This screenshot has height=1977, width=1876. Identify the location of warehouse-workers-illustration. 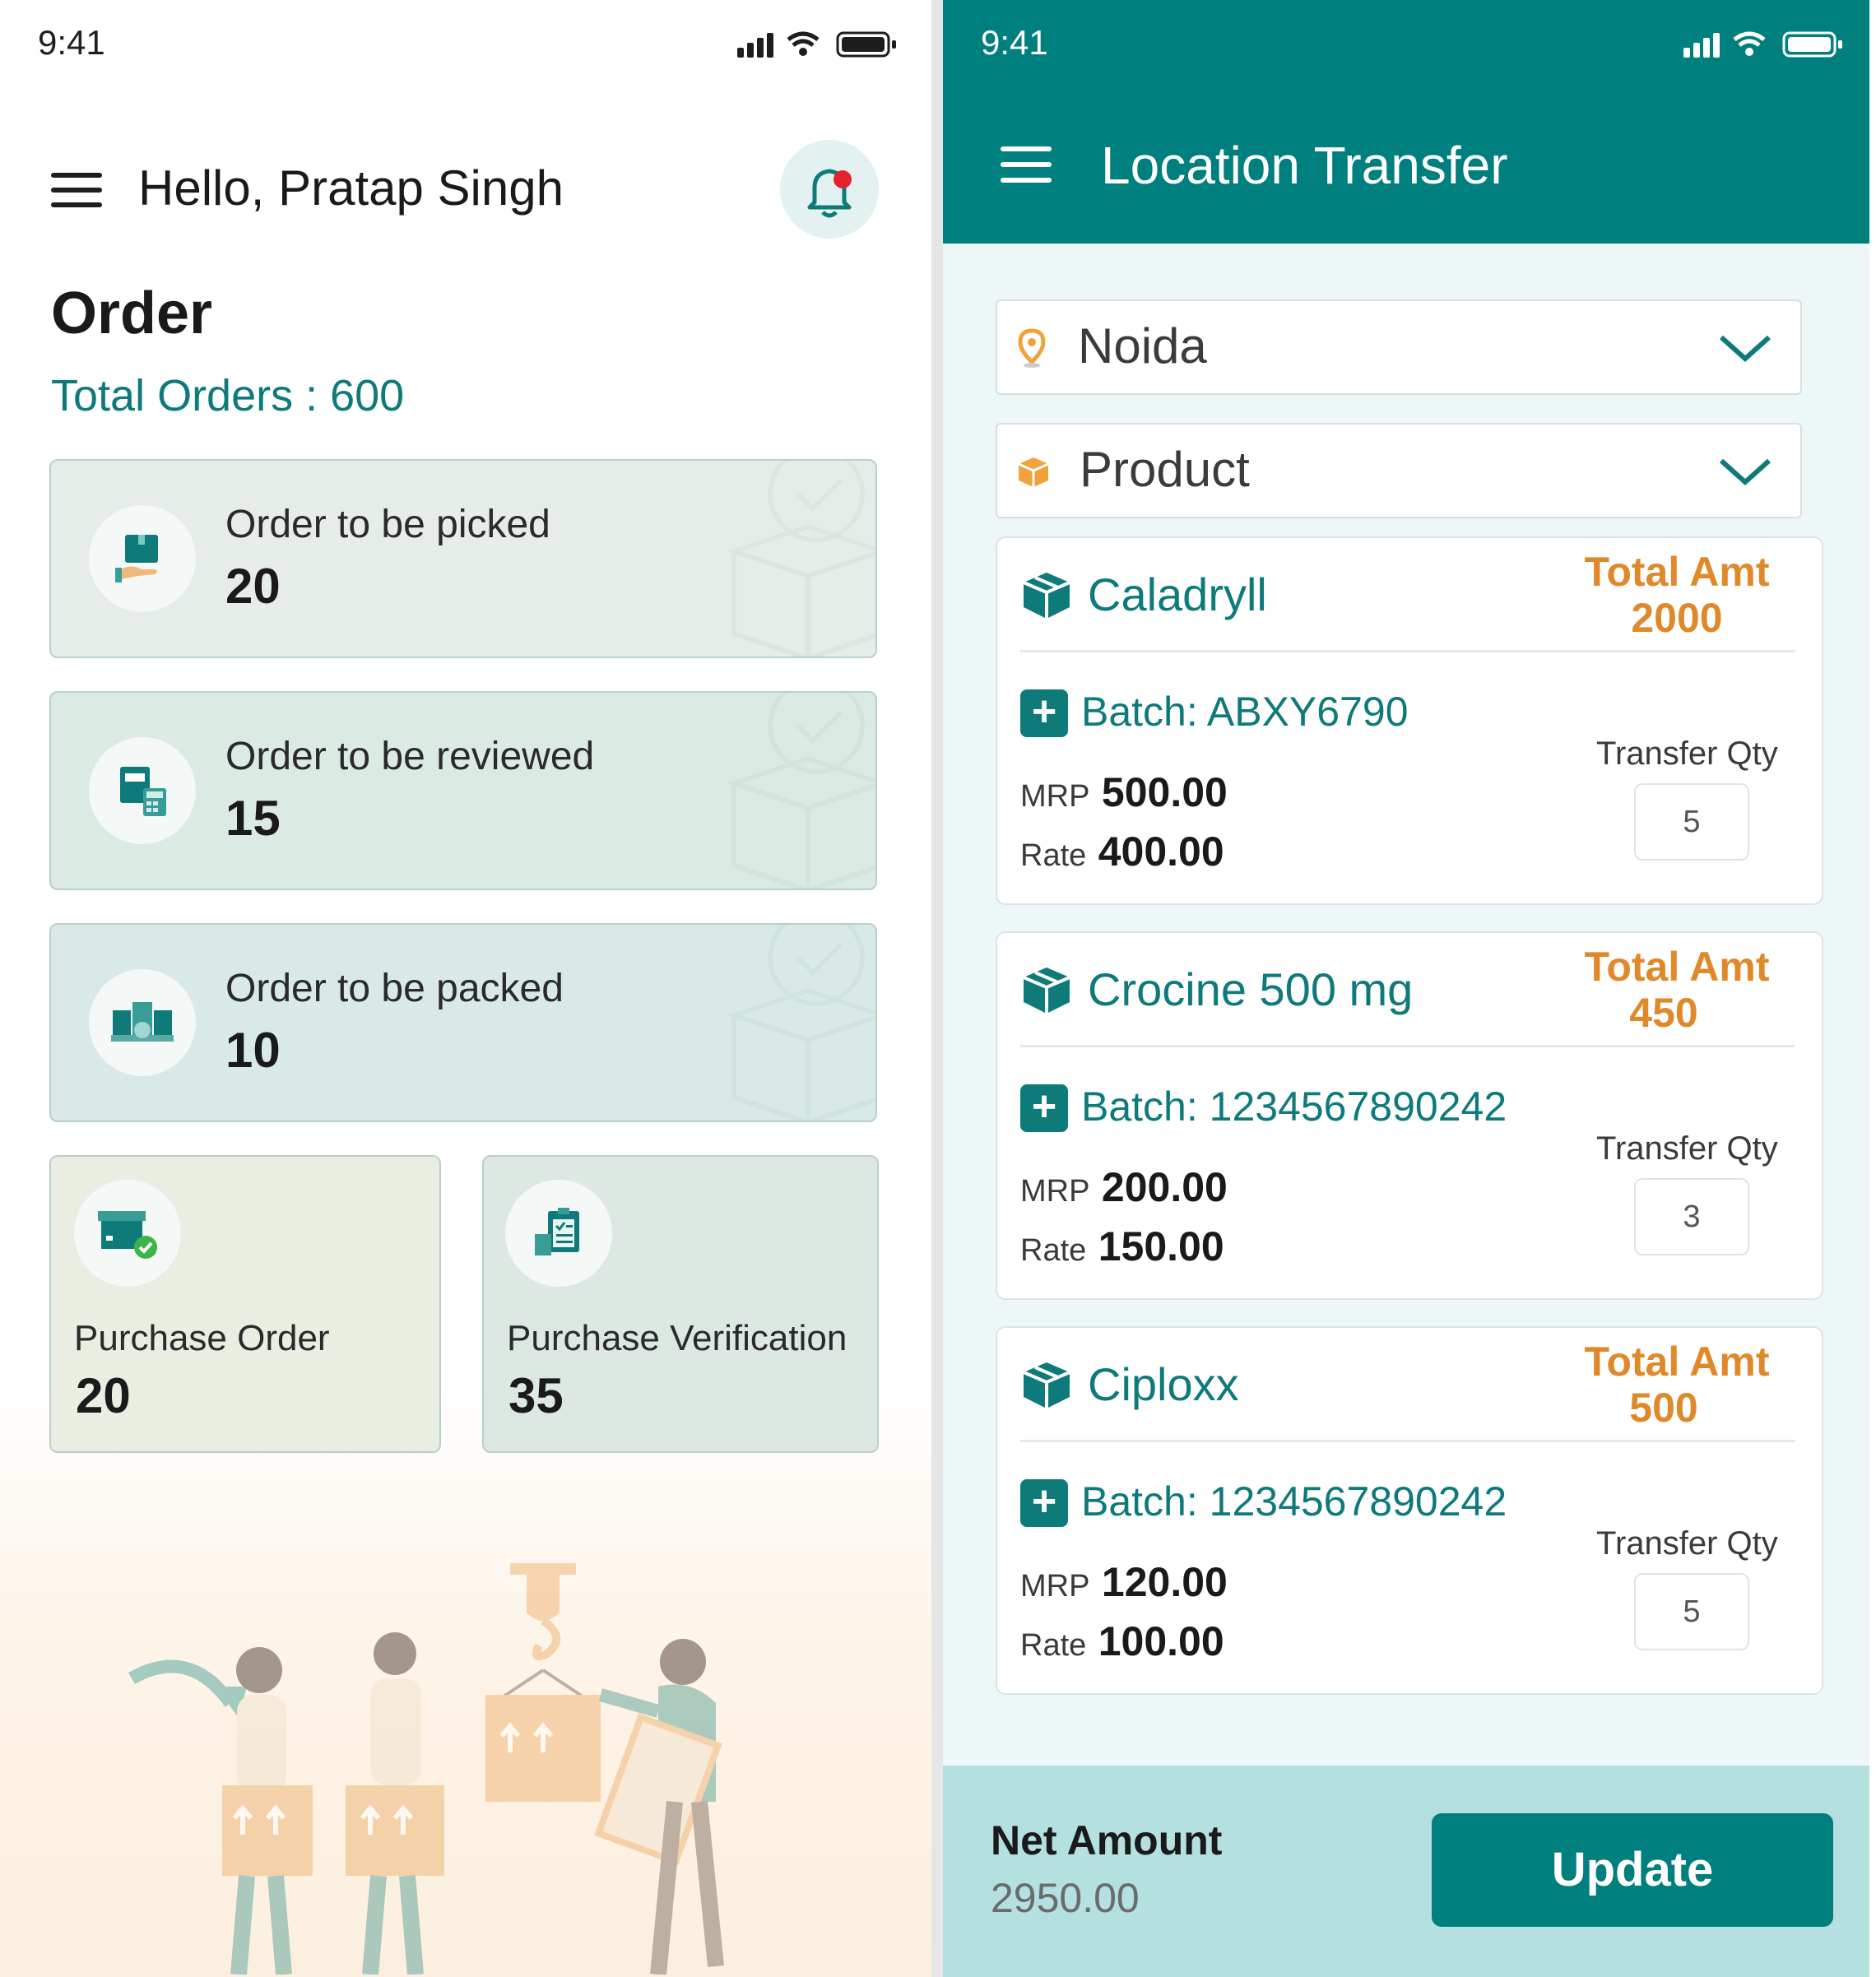
(426, 1769).